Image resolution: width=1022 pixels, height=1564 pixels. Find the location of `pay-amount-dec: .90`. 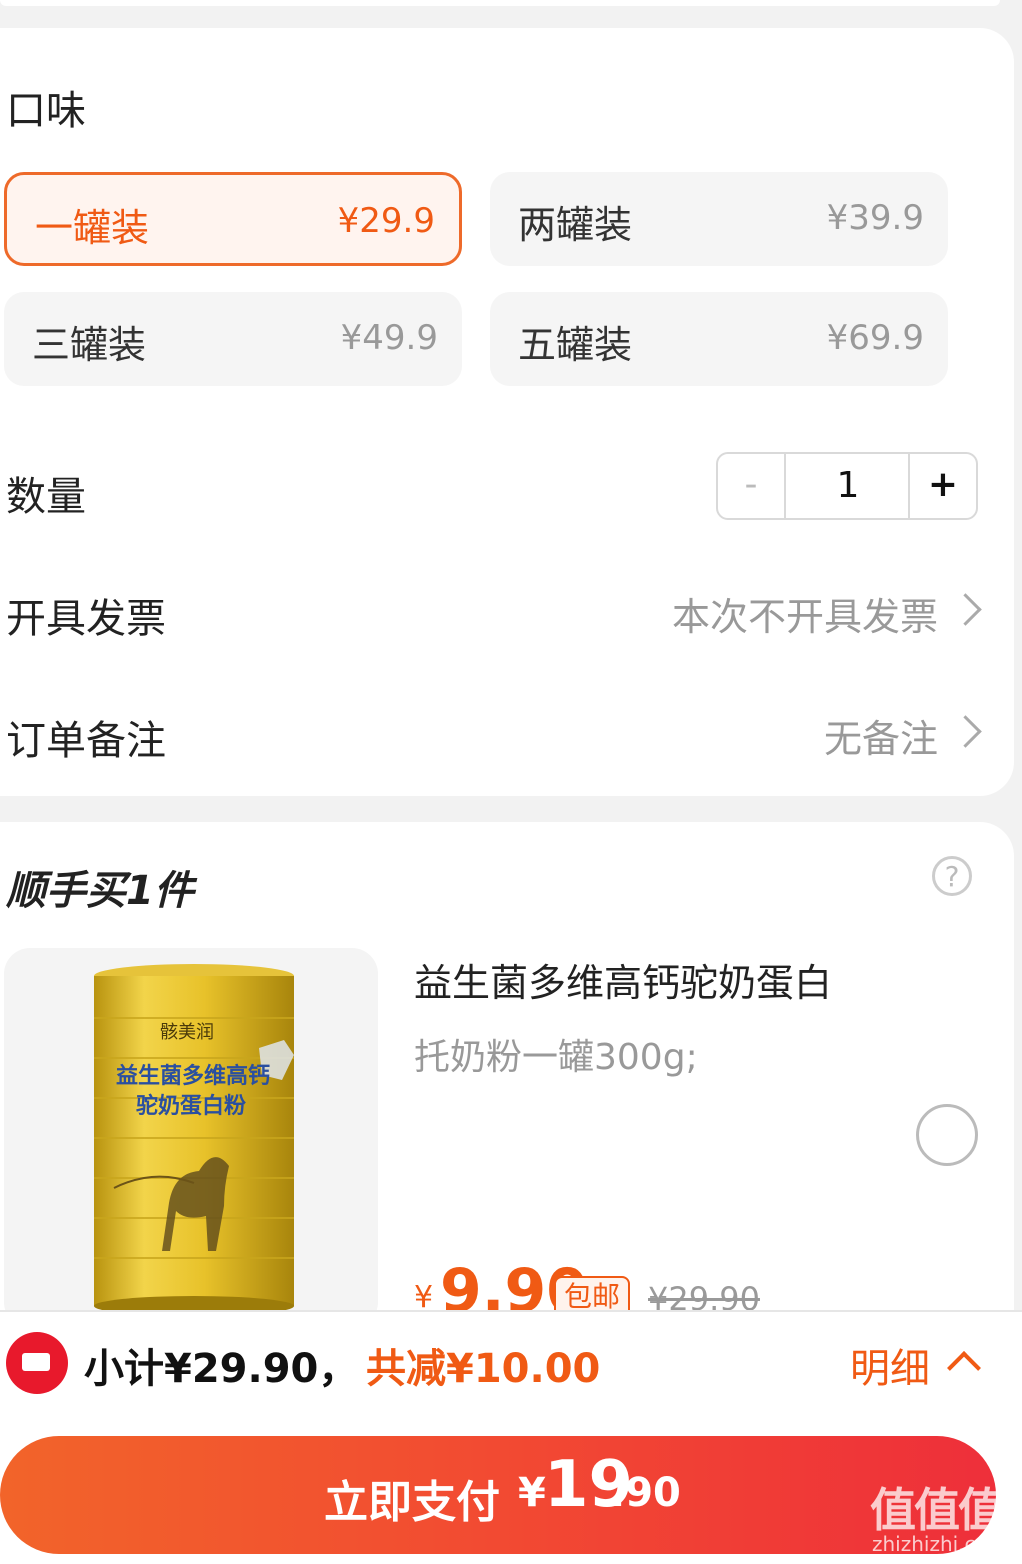

pay-amount-dec: .90 is located at coordinates (645, 1493).